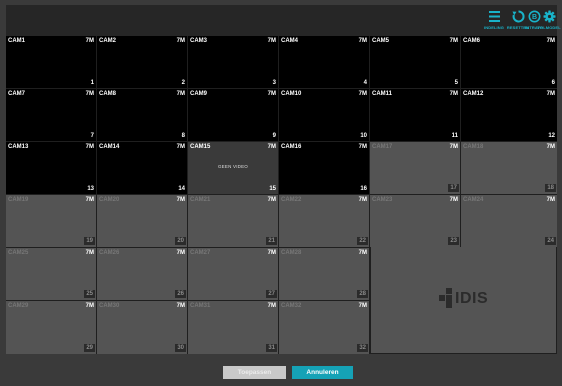 Image resolution: width=562 pixels, height=386 pixels. I want to click on camera-tile-20: CAM20 7M 20, so click(142, 221).